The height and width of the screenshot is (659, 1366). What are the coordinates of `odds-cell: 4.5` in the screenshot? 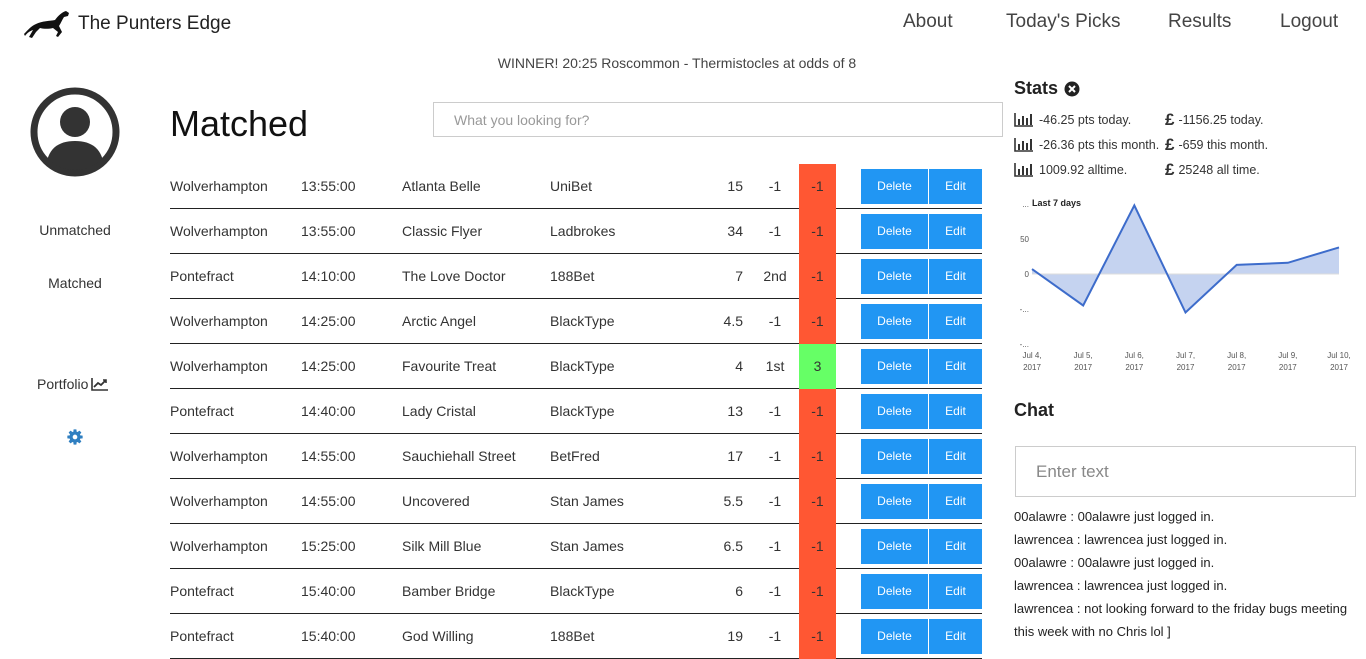 It's located at (733, 321).